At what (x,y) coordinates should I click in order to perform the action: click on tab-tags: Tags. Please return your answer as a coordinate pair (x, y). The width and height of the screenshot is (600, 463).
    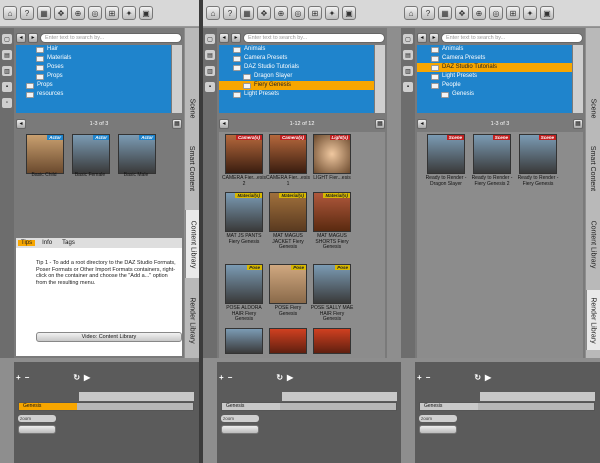
    Looking at the image, I should click on (68, 243).